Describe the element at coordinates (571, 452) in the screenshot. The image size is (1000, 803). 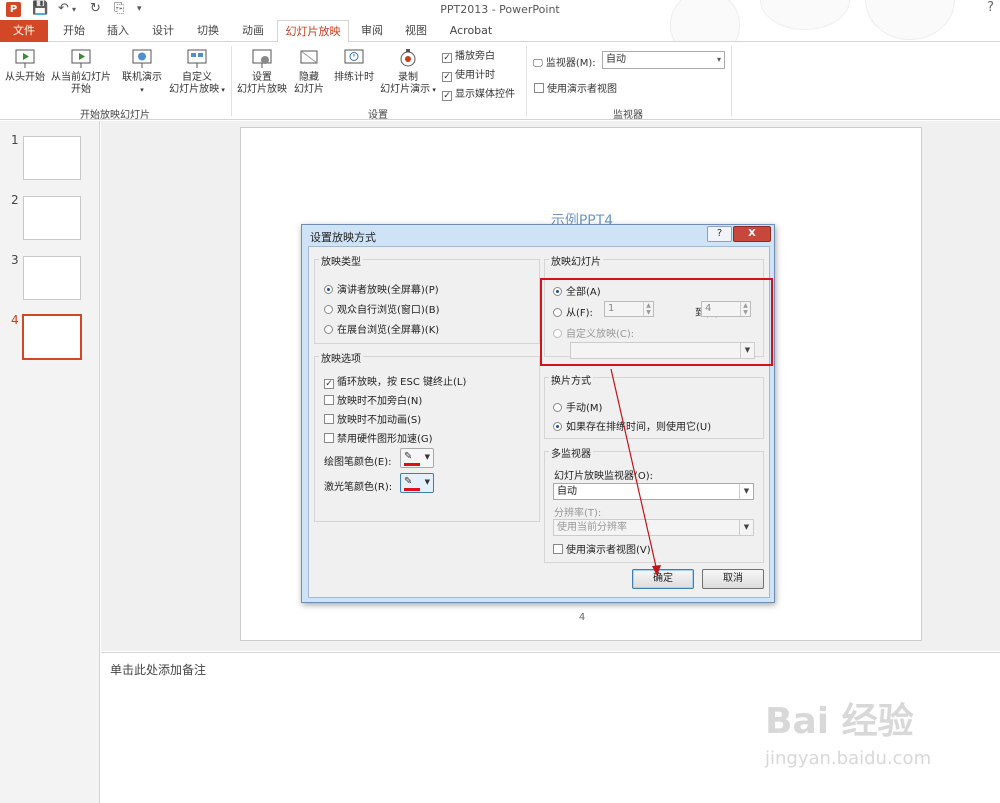
I see `monitors-label: 多监视器` at that location.